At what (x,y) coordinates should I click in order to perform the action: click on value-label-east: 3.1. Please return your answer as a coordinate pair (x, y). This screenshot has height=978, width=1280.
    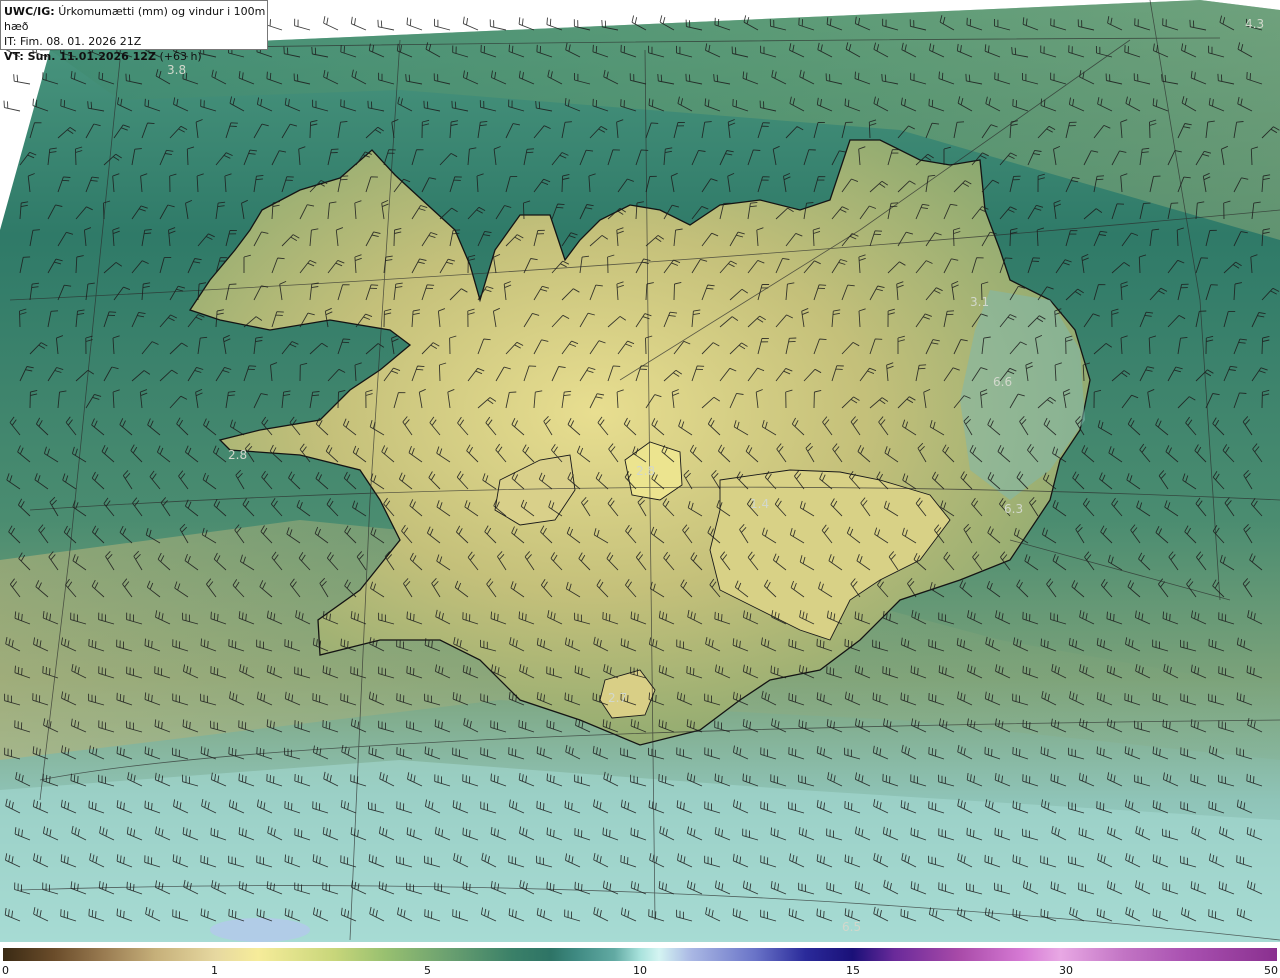
    Looking at the image, I should click on (979, 302).